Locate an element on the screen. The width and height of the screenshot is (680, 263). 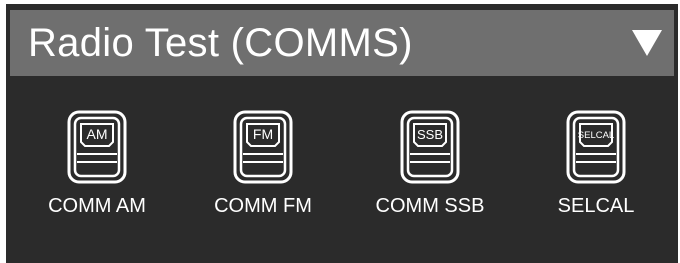
selcal-button: SELCAL SELCAL is located at coordinates (596, 169).